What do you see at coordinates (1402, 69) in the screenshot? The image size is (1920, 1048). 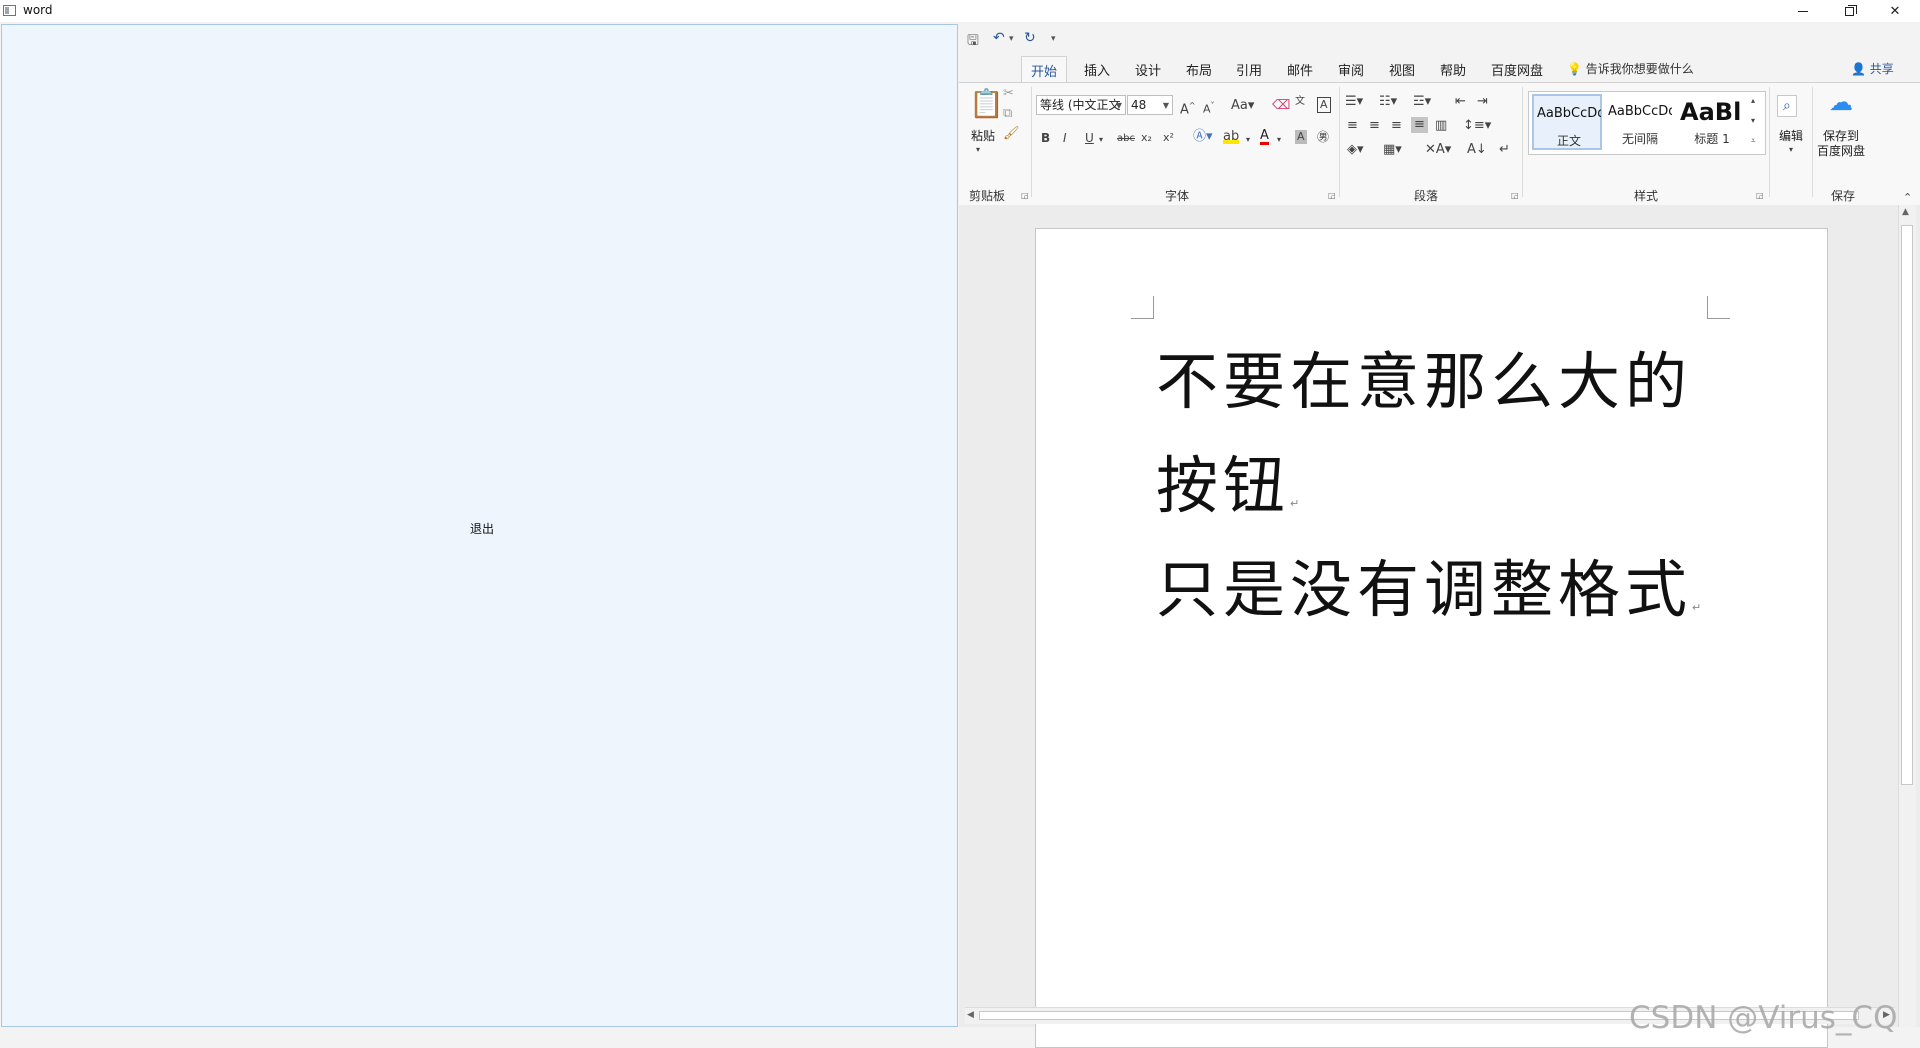 I see `tab-view: 视图` at bounding box center [1402, 69].